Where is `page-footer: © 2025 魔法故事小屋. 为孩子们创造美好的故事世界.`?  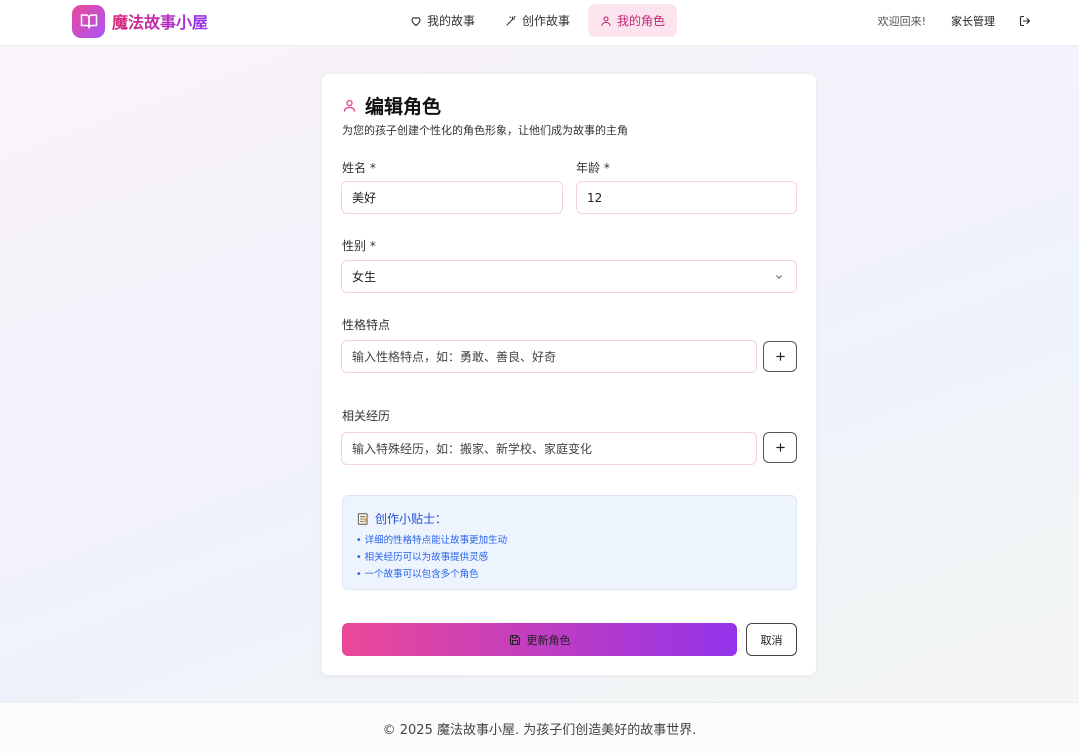
page-footer: © 2025 魔法故事小屋. 为孩子们创造美好的故事世界. is located at coordinates (539, 727).